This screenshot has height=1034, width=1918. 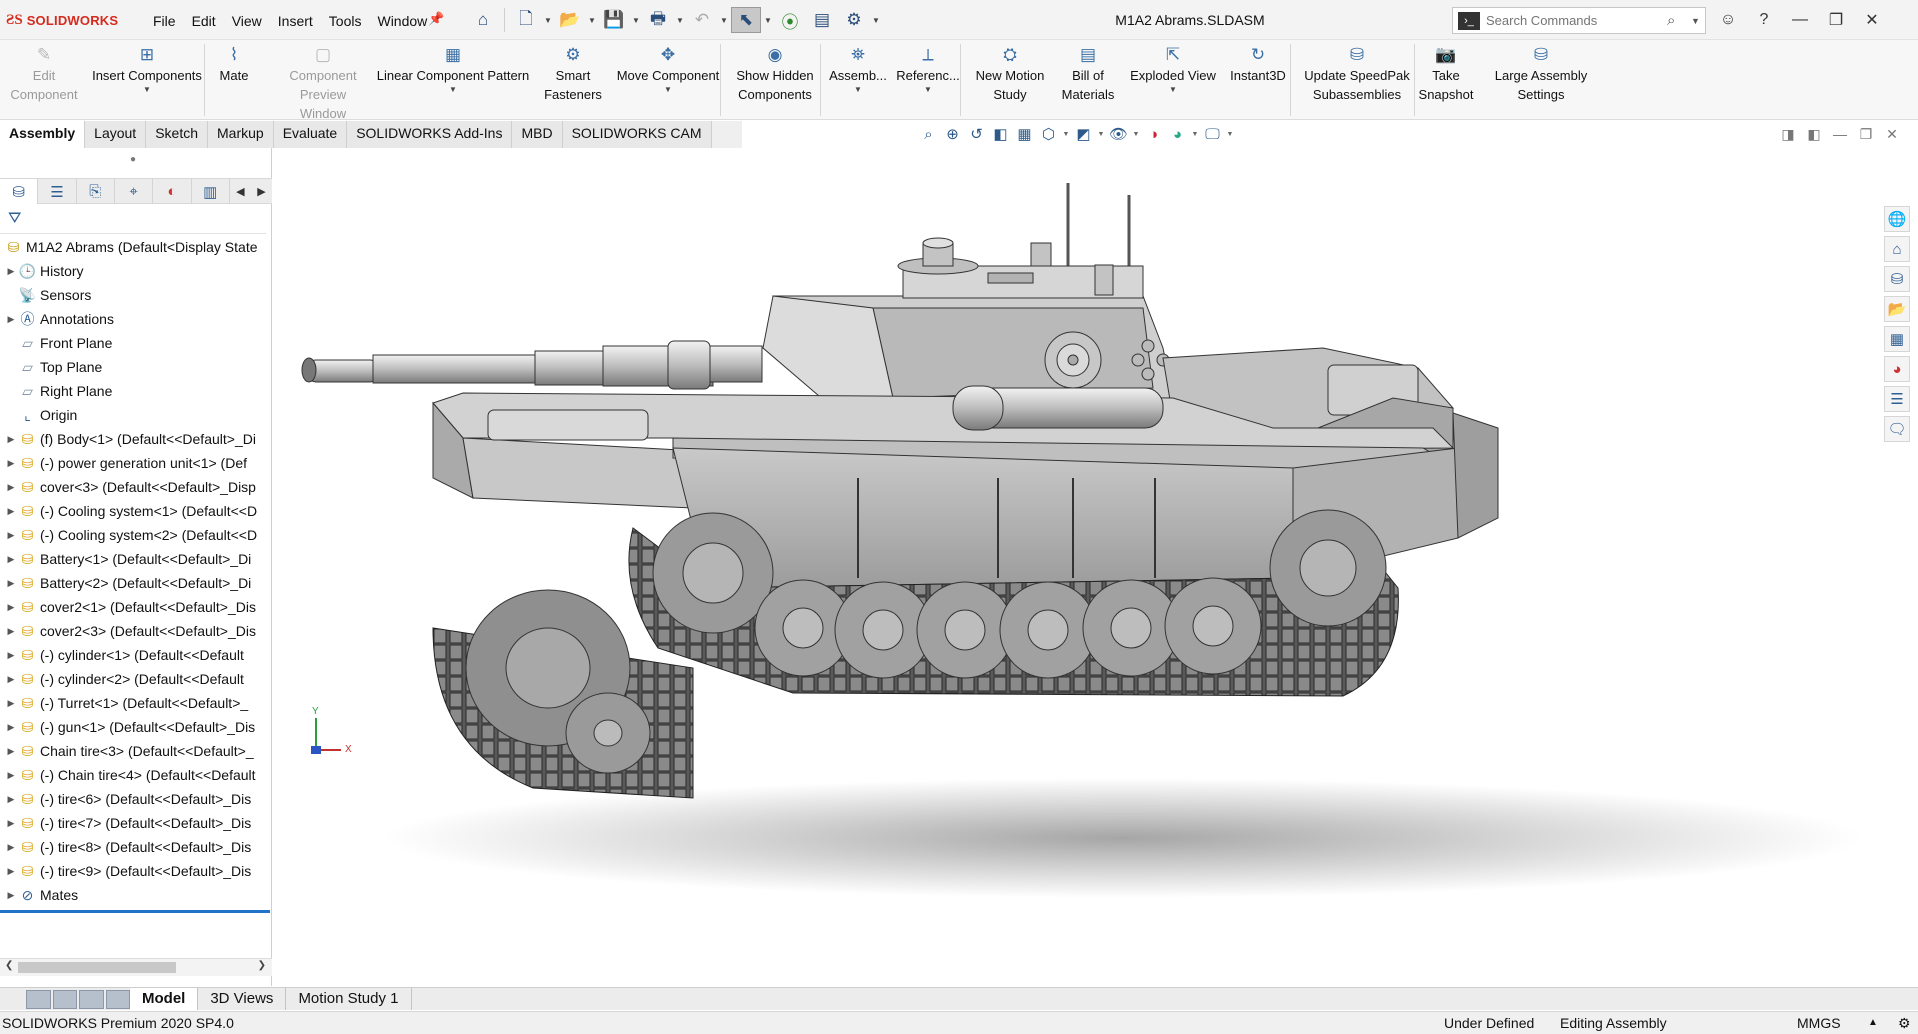 What do you see at coordinates (135, 367) in the screenshot?
I see `tree-item: ▱ Top Plane` at bounding box center [135, 367].